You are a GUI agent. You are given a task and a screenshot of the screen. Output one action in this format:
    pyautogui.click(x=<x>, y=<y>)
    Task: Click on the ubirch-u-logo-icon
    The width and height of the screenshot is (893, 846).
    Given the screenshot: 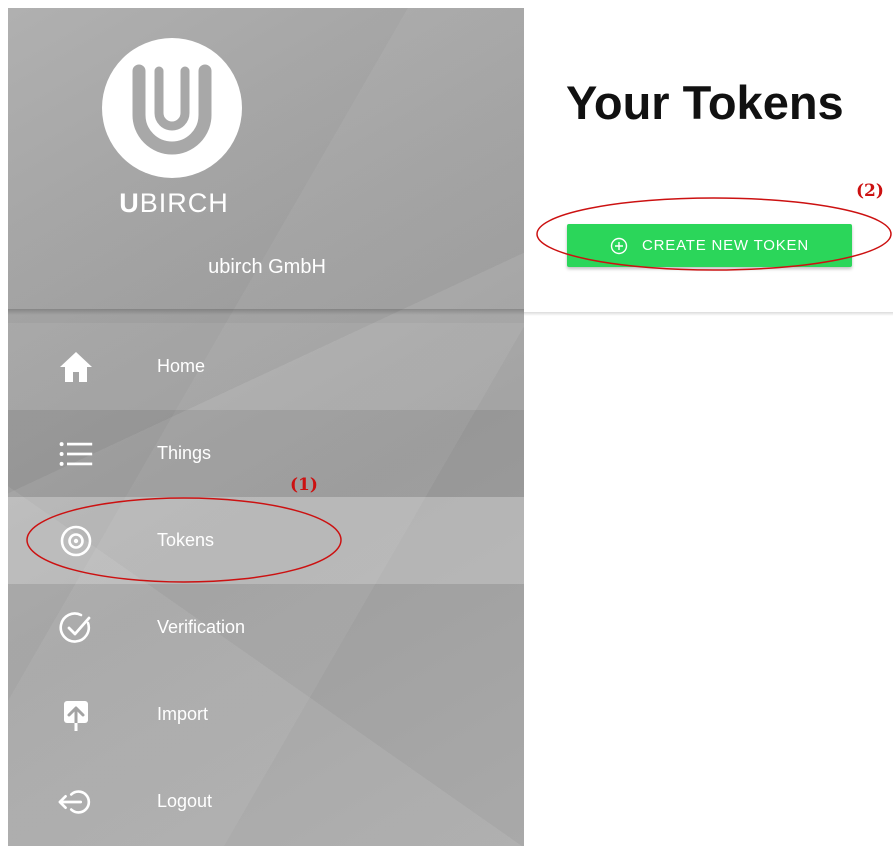 What is the action you would take?
    pyautogui.click(x=172, y=109)
    